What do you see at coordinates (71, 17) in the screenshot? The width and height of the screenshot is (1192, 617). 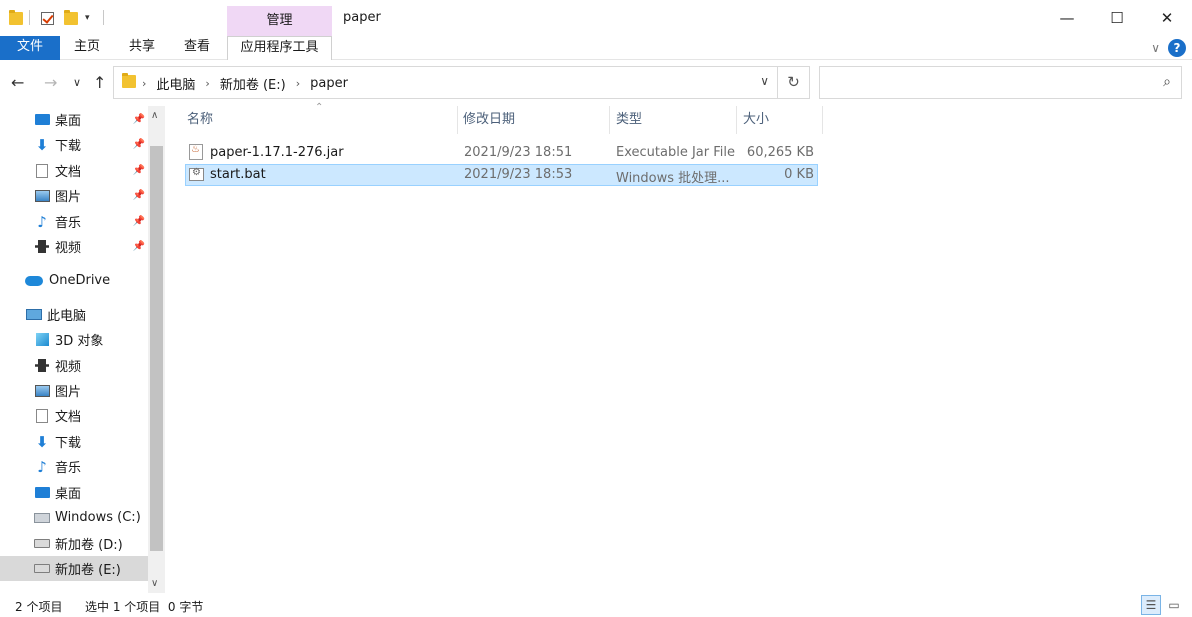 I see `new-folder-icon` at bounding box center [71, 17].